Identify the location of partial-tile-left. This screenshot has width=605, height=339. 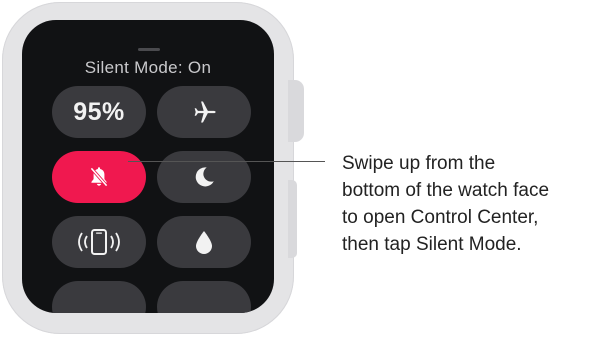
(99, 297).